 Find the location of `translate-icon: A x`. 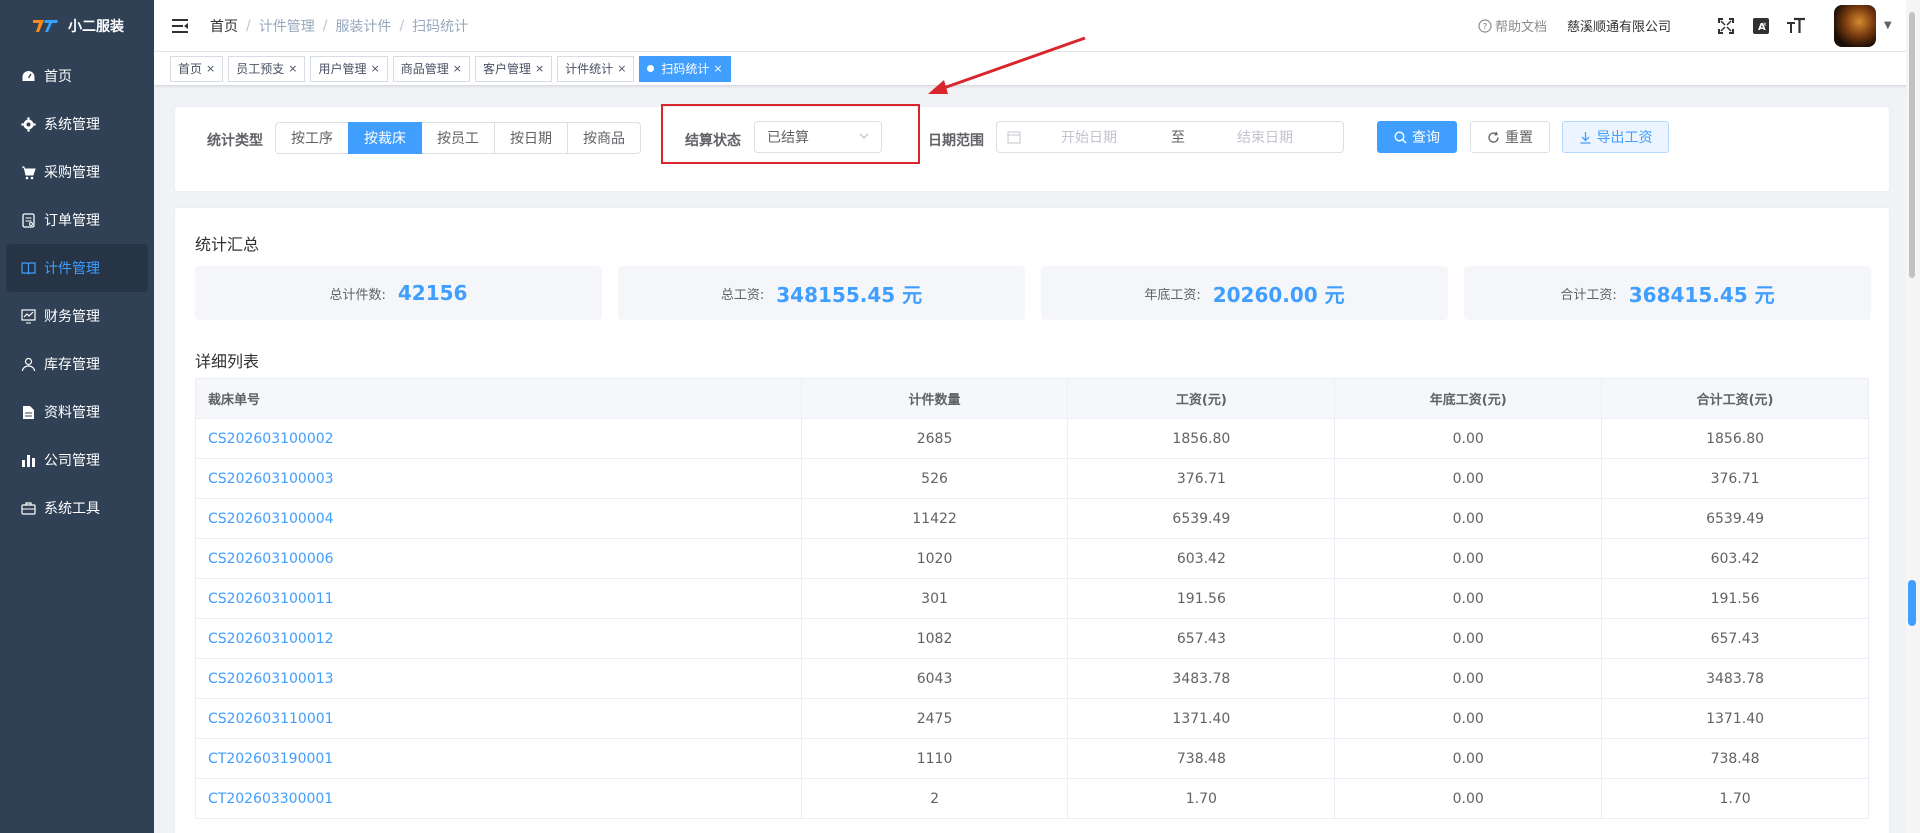

translate-icon: A x is located at coordinates (1761, 26).